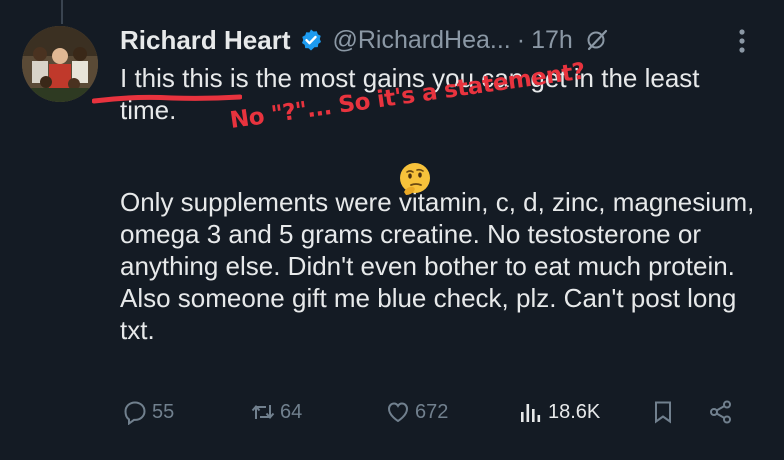 The width and height of the screenshot is (784, 460). I want to click on avatar, so click(60, 64).